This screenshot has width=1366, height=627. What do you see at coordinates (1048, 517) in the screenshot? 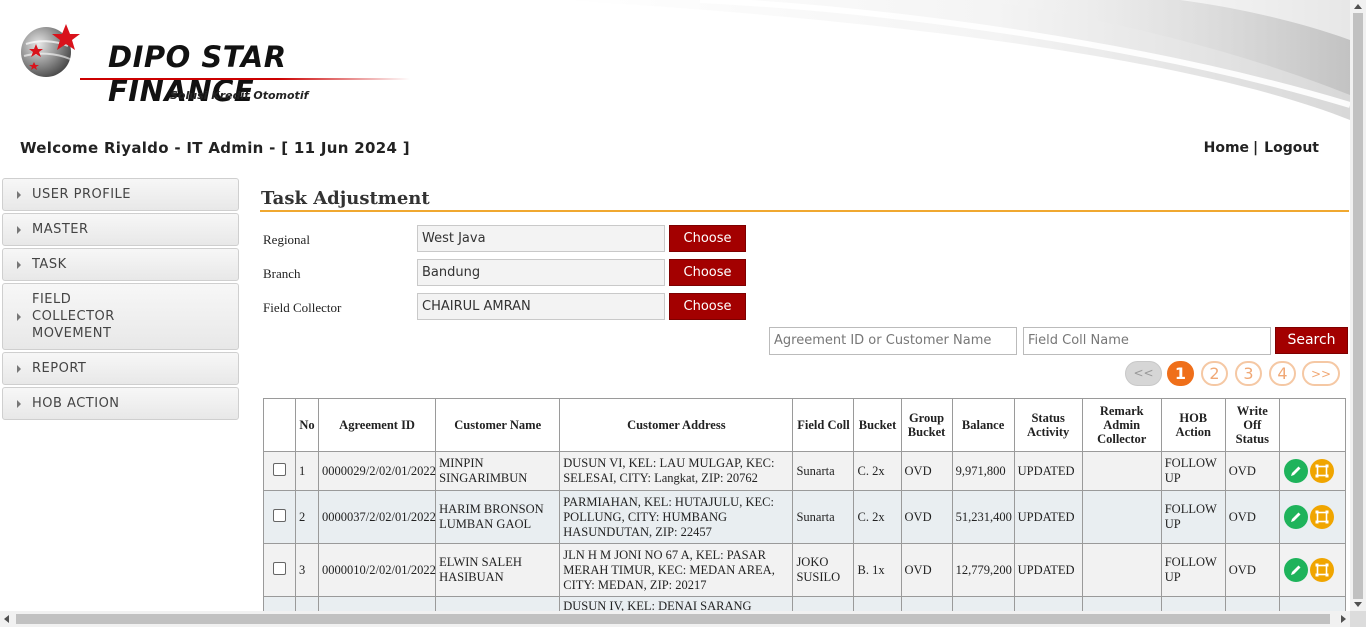
I see `cell-status-activity: UPDATED` at bounding box center [1048, 517].